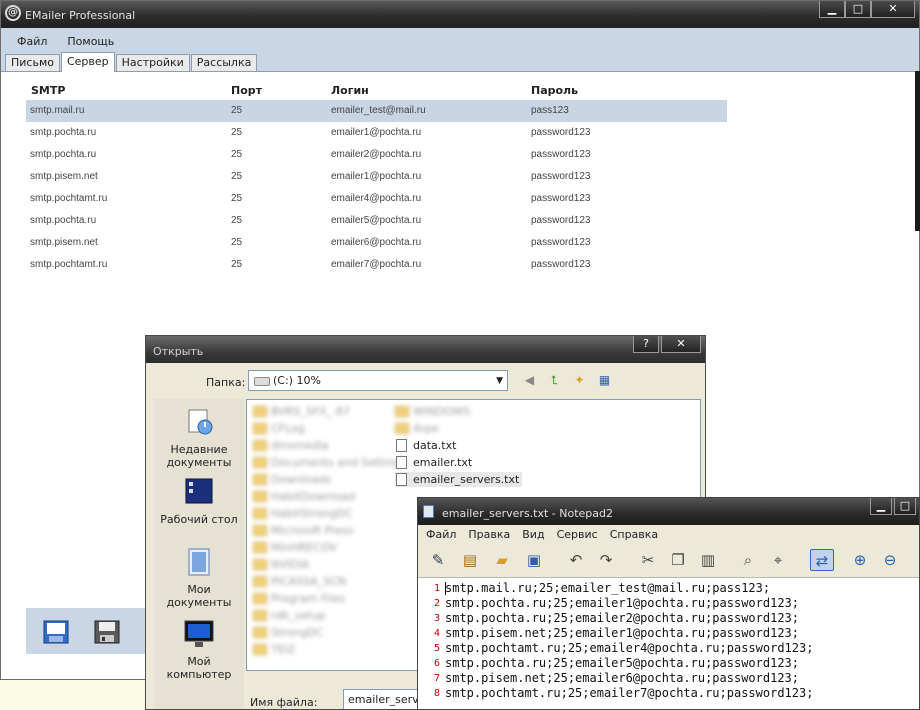 The height and width of the screenshot is (710, 920). Describe the element at coordinates (860, 560) in the screenshot. I see `zoom-in-icon: ⊕` at that location.